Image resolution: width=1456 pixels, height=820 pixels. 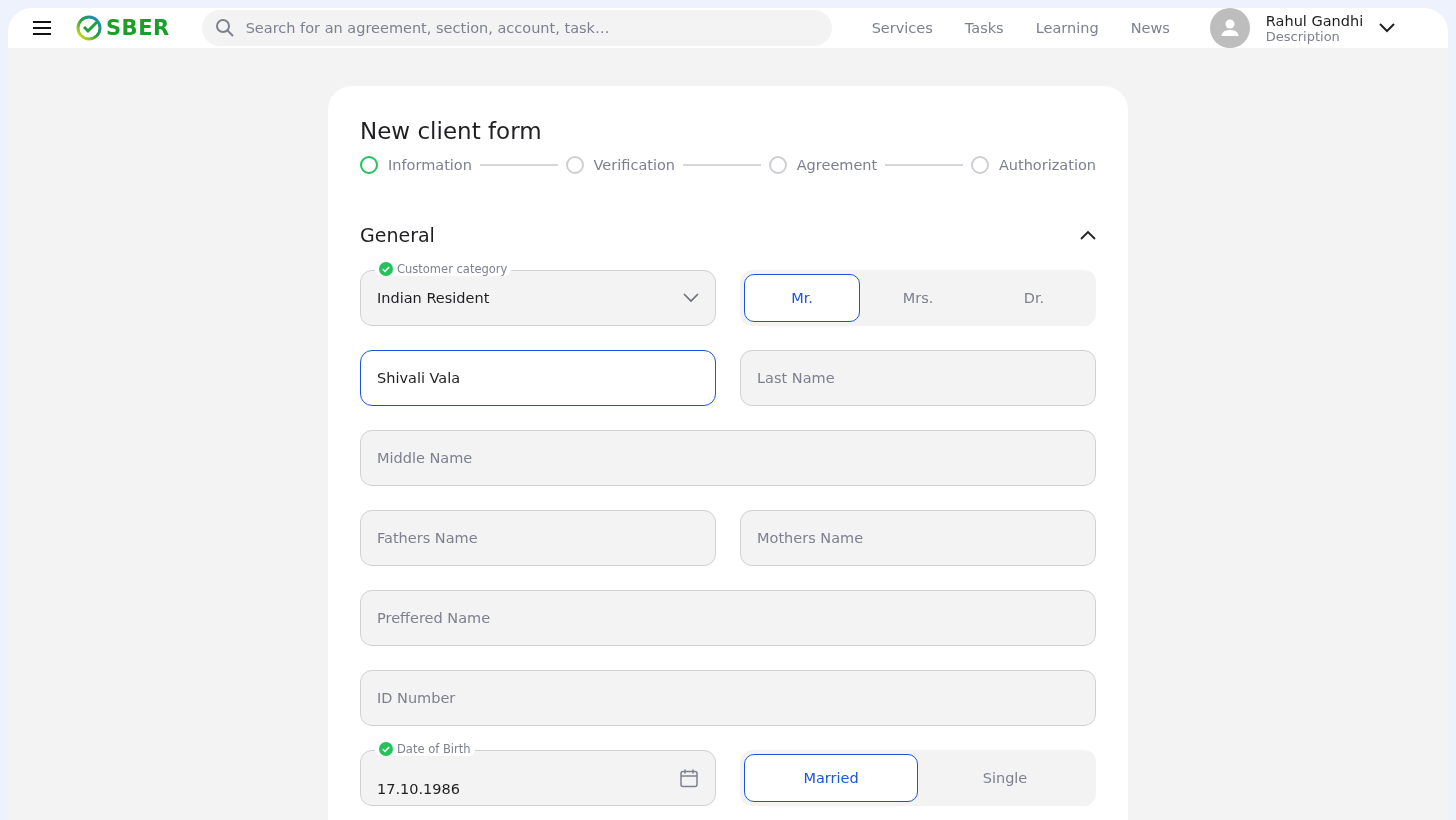 What do you see at coordinates (538, 378) in the screenshot?
I see `text-field: Shivali Vala` at bounding box center [538, 378].